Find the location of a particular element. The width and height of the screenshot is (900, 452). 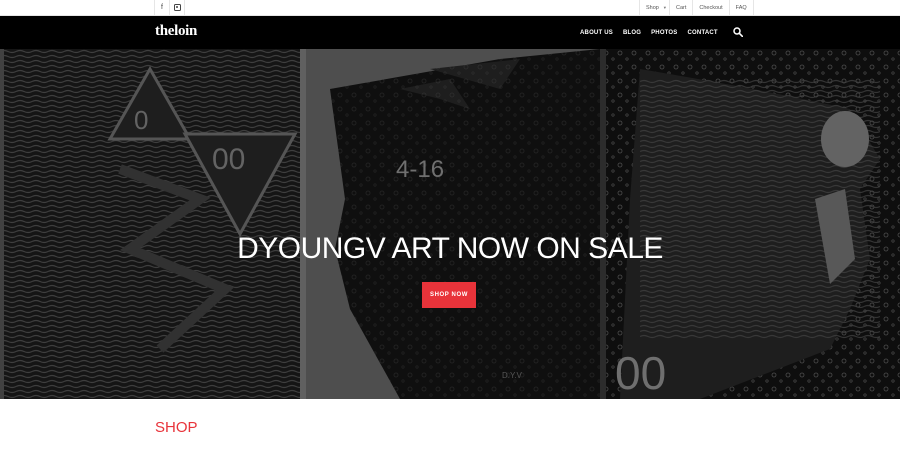

nav-about-us: ABOUT US is located at coordinates (596, 33).